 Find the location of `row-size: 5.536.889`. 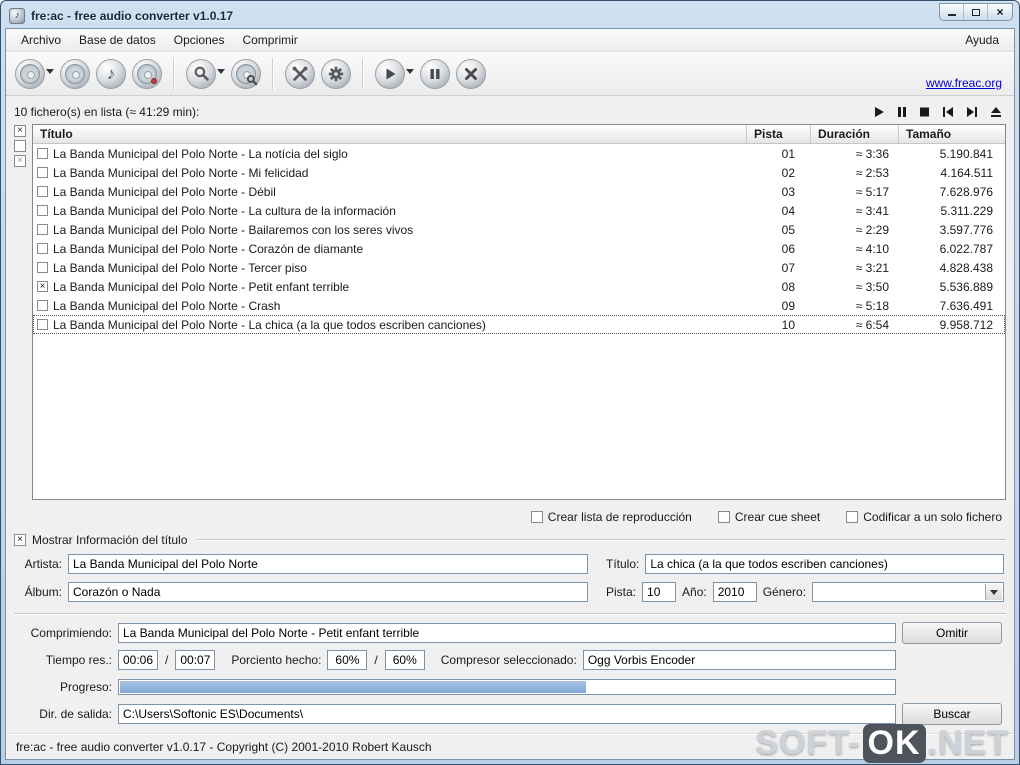

row-size: 5.536.889 is located at coordinates (966, 286).